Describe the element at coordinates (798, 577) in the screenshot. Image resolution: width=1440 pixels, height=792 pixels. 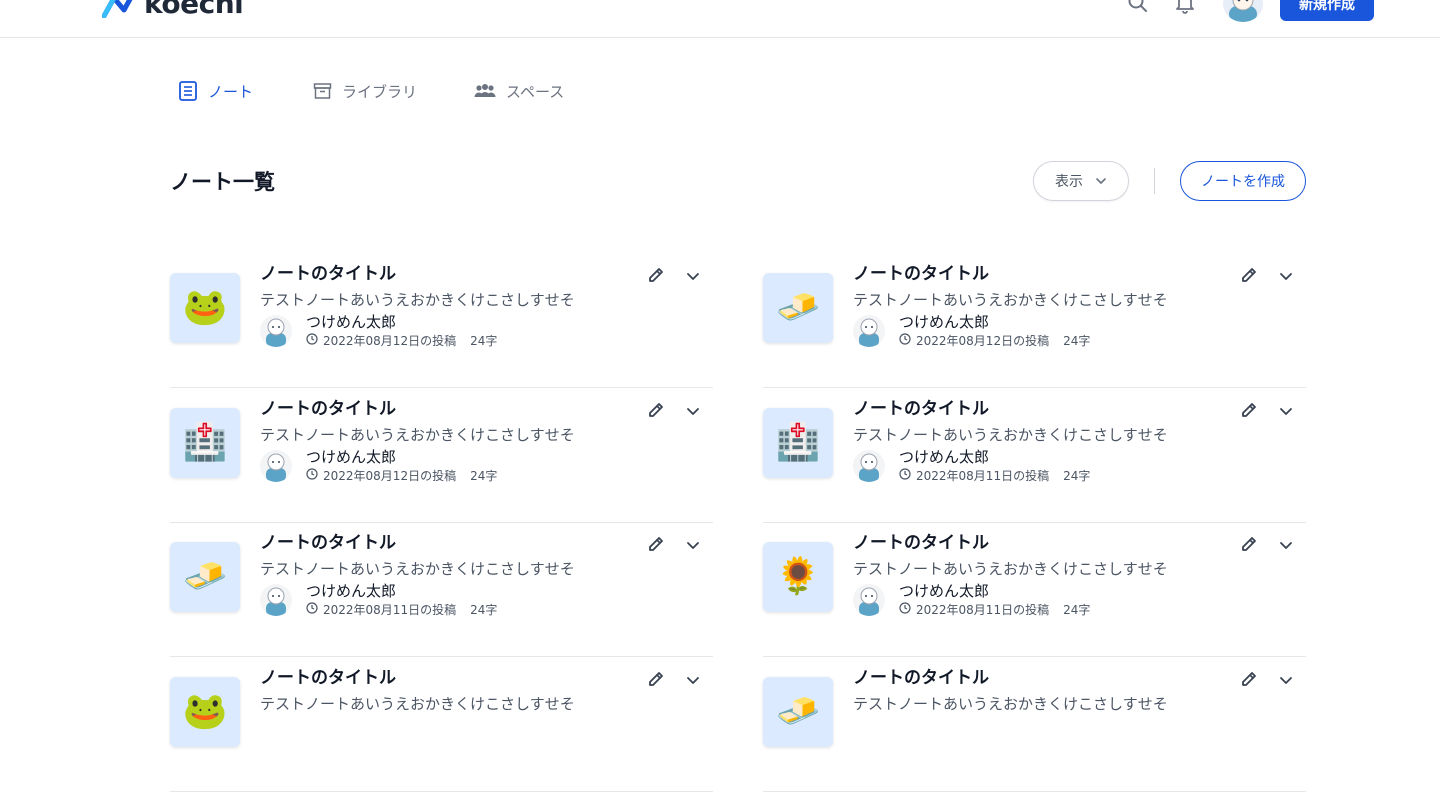
I see `note-emoji-thumbnail: 🌻` at that location.